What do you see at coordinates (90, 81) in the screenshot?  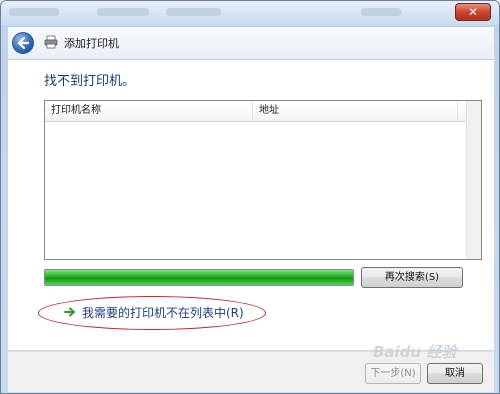 I see `page-heading: 找不到打印机。` at bounding box center [90, 81].